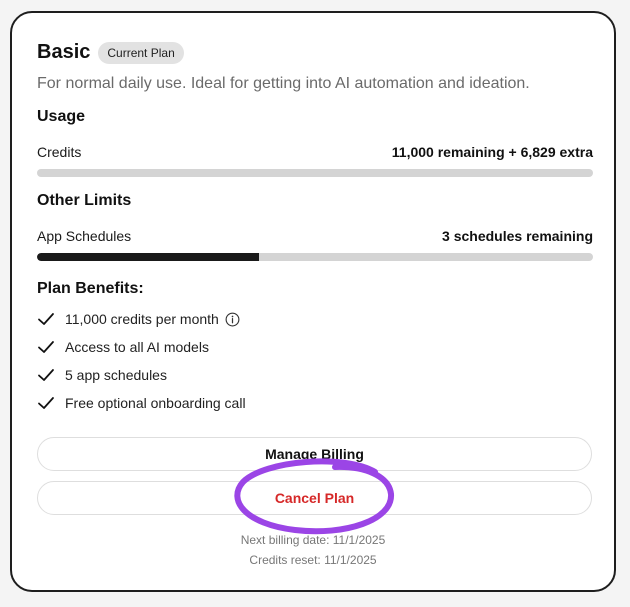 Image resolution: width=630 pixels, height=607 pixels. I want to click on benefit-item: 5 app schedules, so click(102, 375).